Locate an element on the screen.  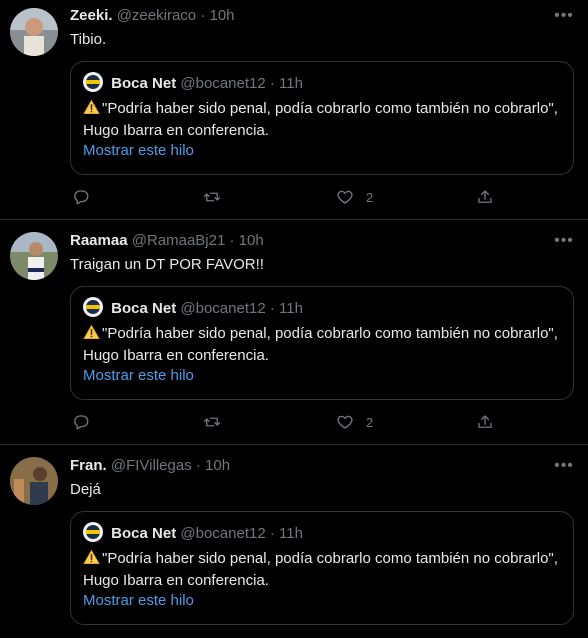
display-name: Zeeki. is located at coordinates (91, 15).